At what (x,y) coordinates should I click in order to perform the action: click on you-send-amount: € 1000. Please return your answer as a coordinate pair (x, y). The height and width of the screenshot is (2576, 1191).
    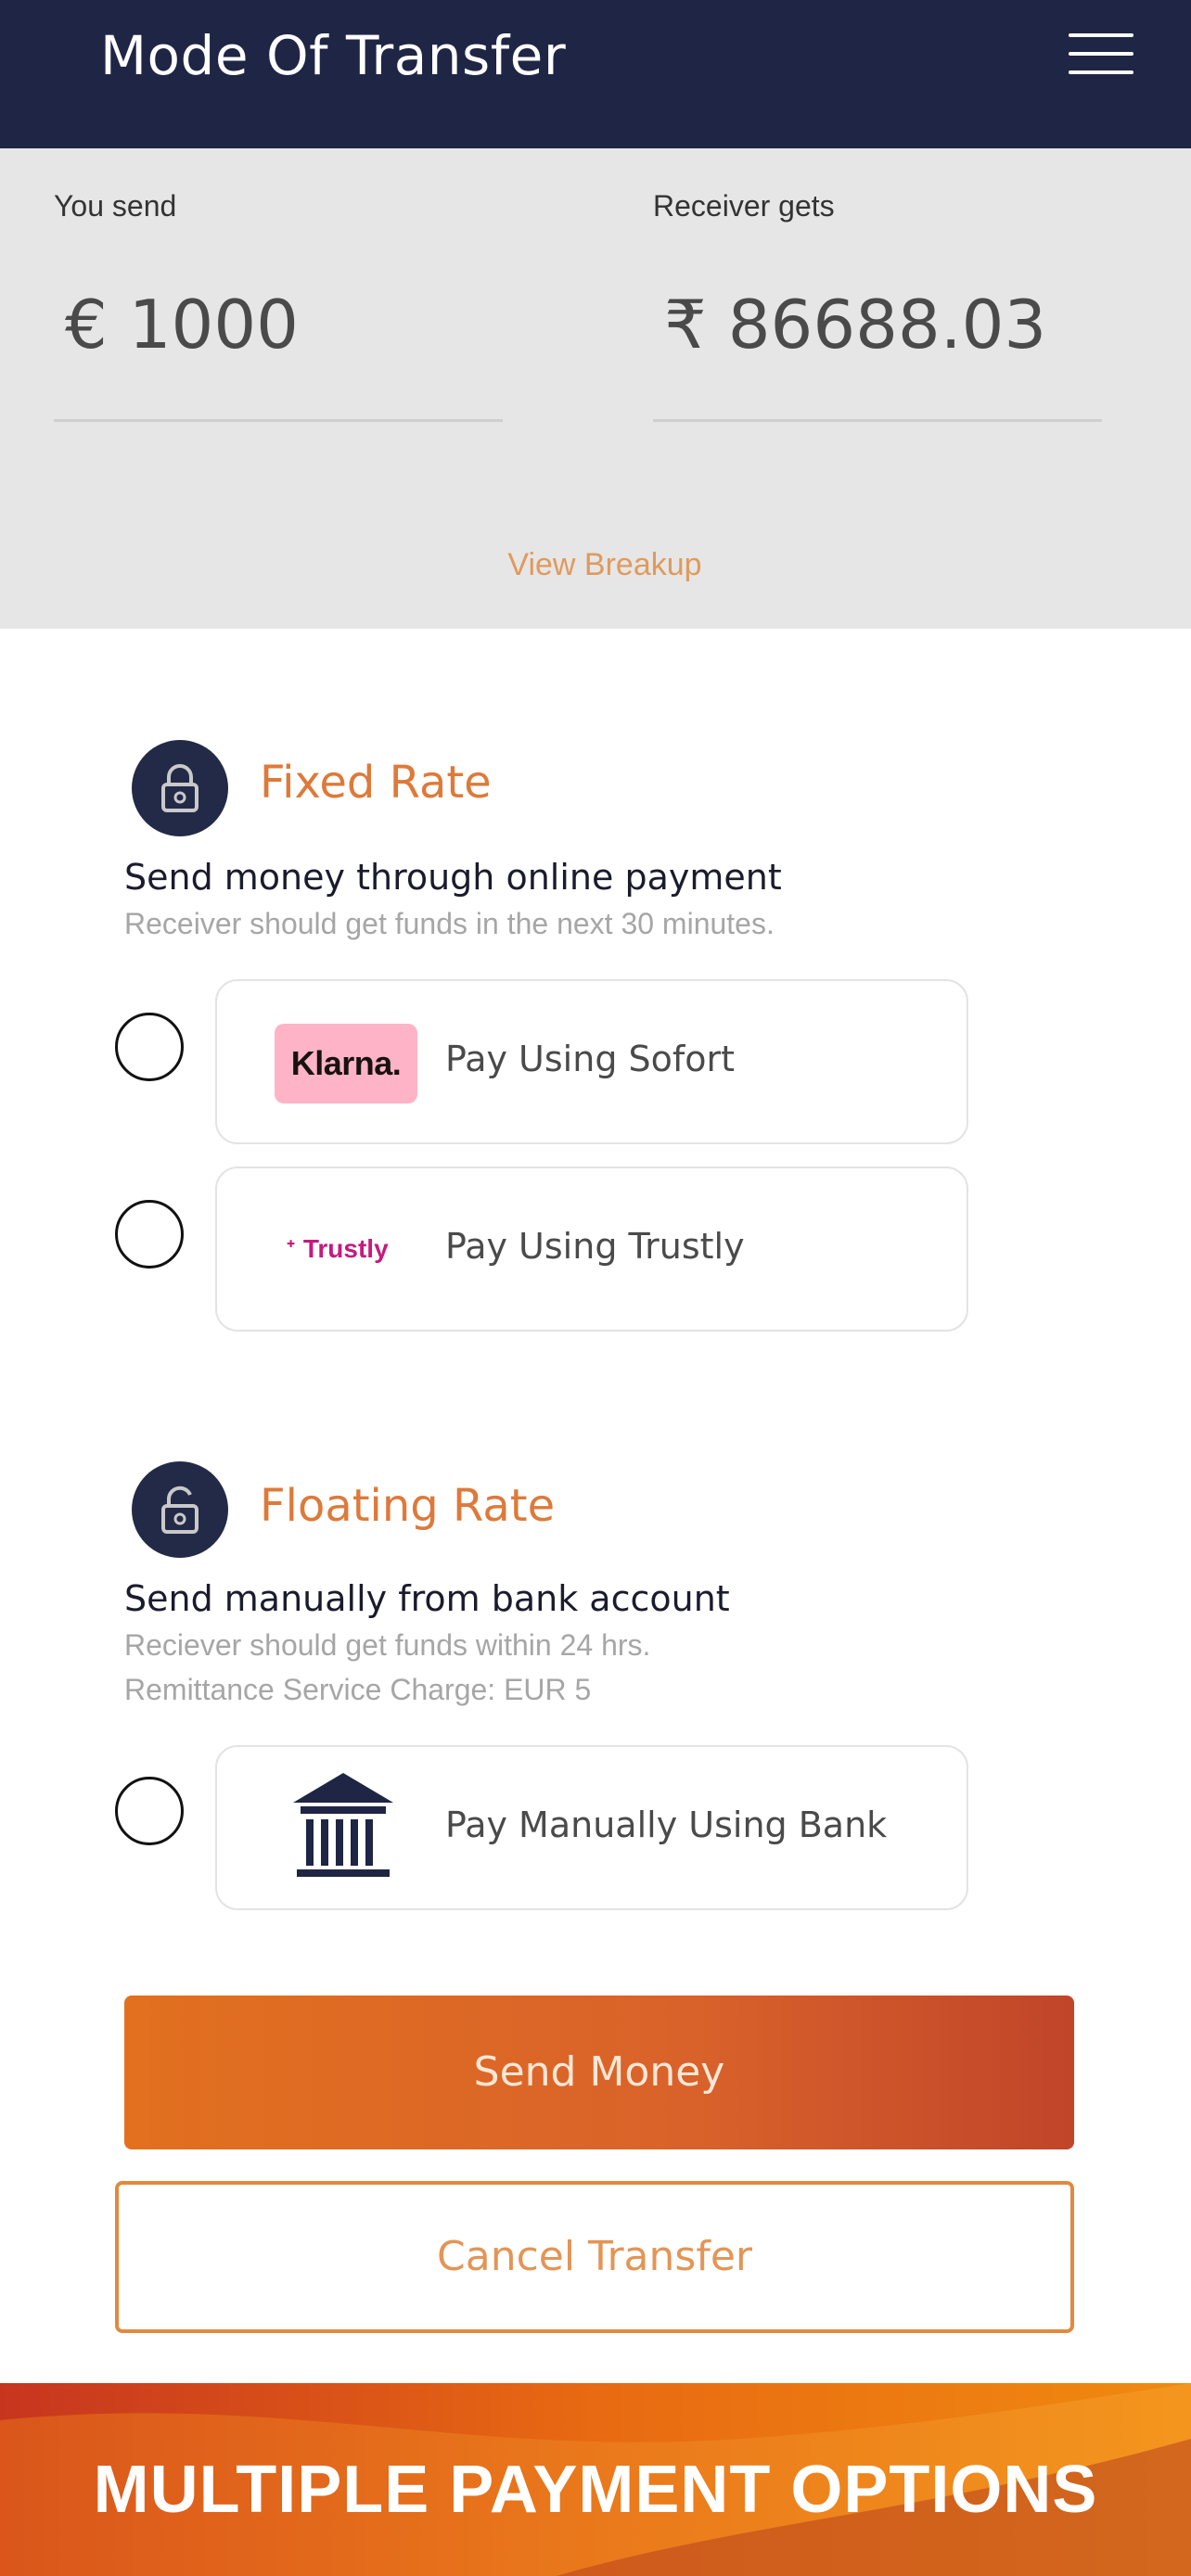
    Looking at the image, I should click on (182, 324).